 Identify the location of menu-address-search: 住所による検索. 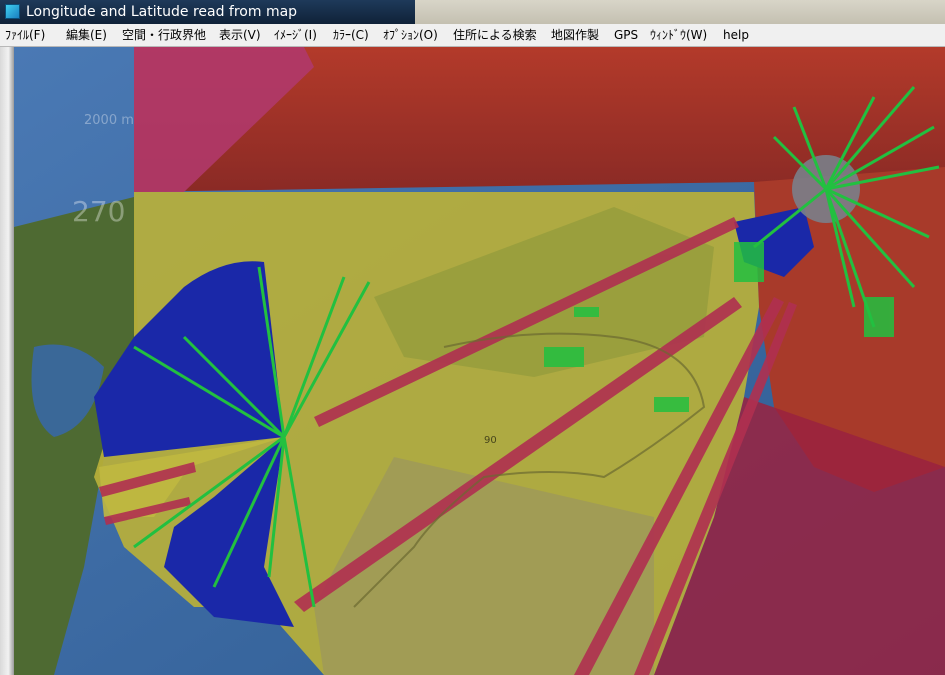
(495, 35).